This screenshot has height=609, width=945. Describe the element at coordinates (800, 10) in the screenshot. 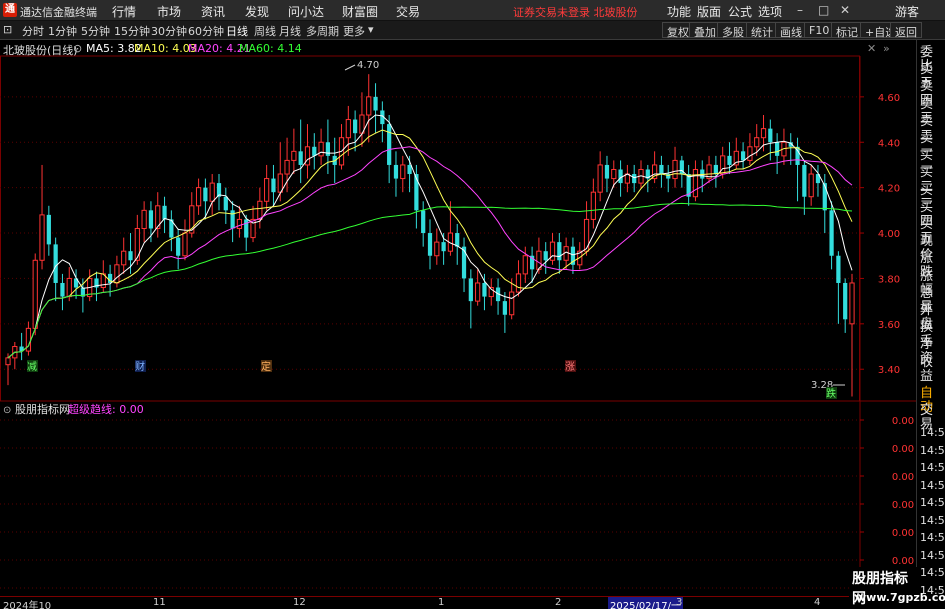

I see `minimize-icon: –` at that location.